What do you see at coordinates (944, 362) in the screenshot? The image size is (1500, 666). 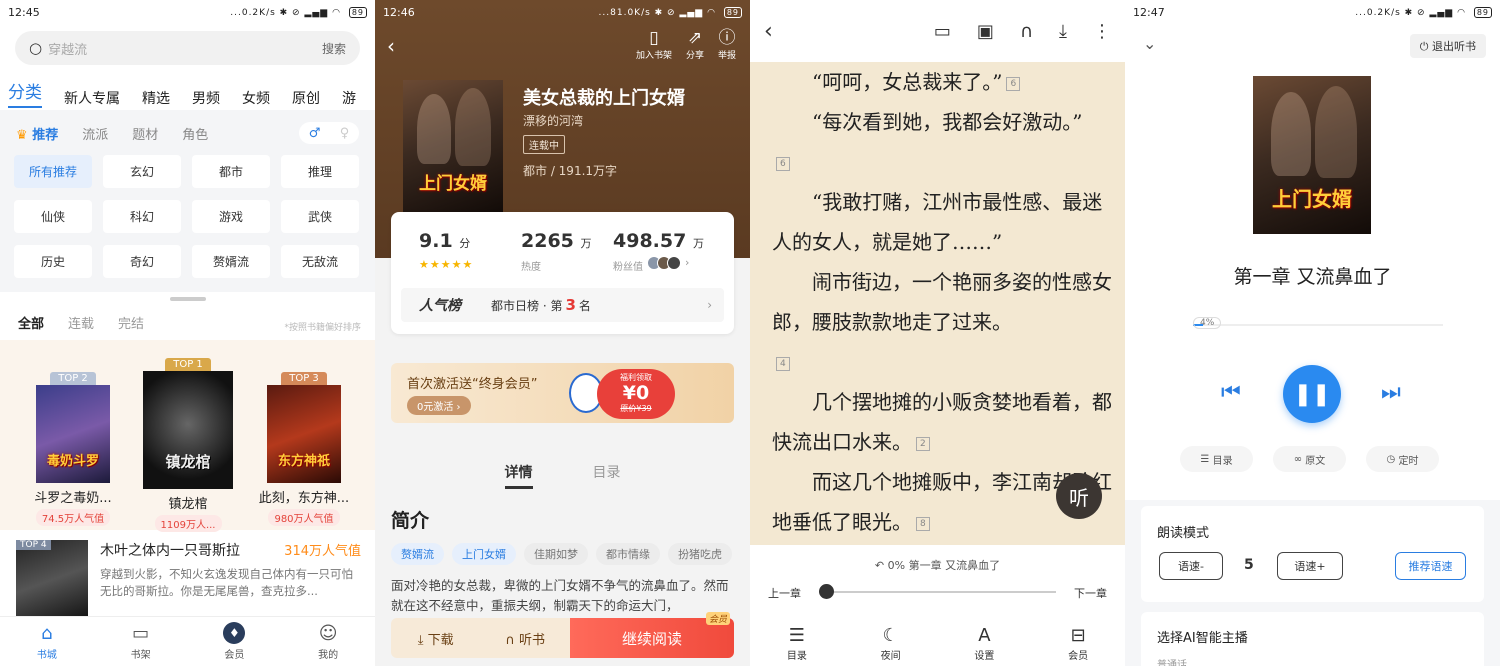 I see `paragraph-comment-row: 4` at bounding box center [944, 362].